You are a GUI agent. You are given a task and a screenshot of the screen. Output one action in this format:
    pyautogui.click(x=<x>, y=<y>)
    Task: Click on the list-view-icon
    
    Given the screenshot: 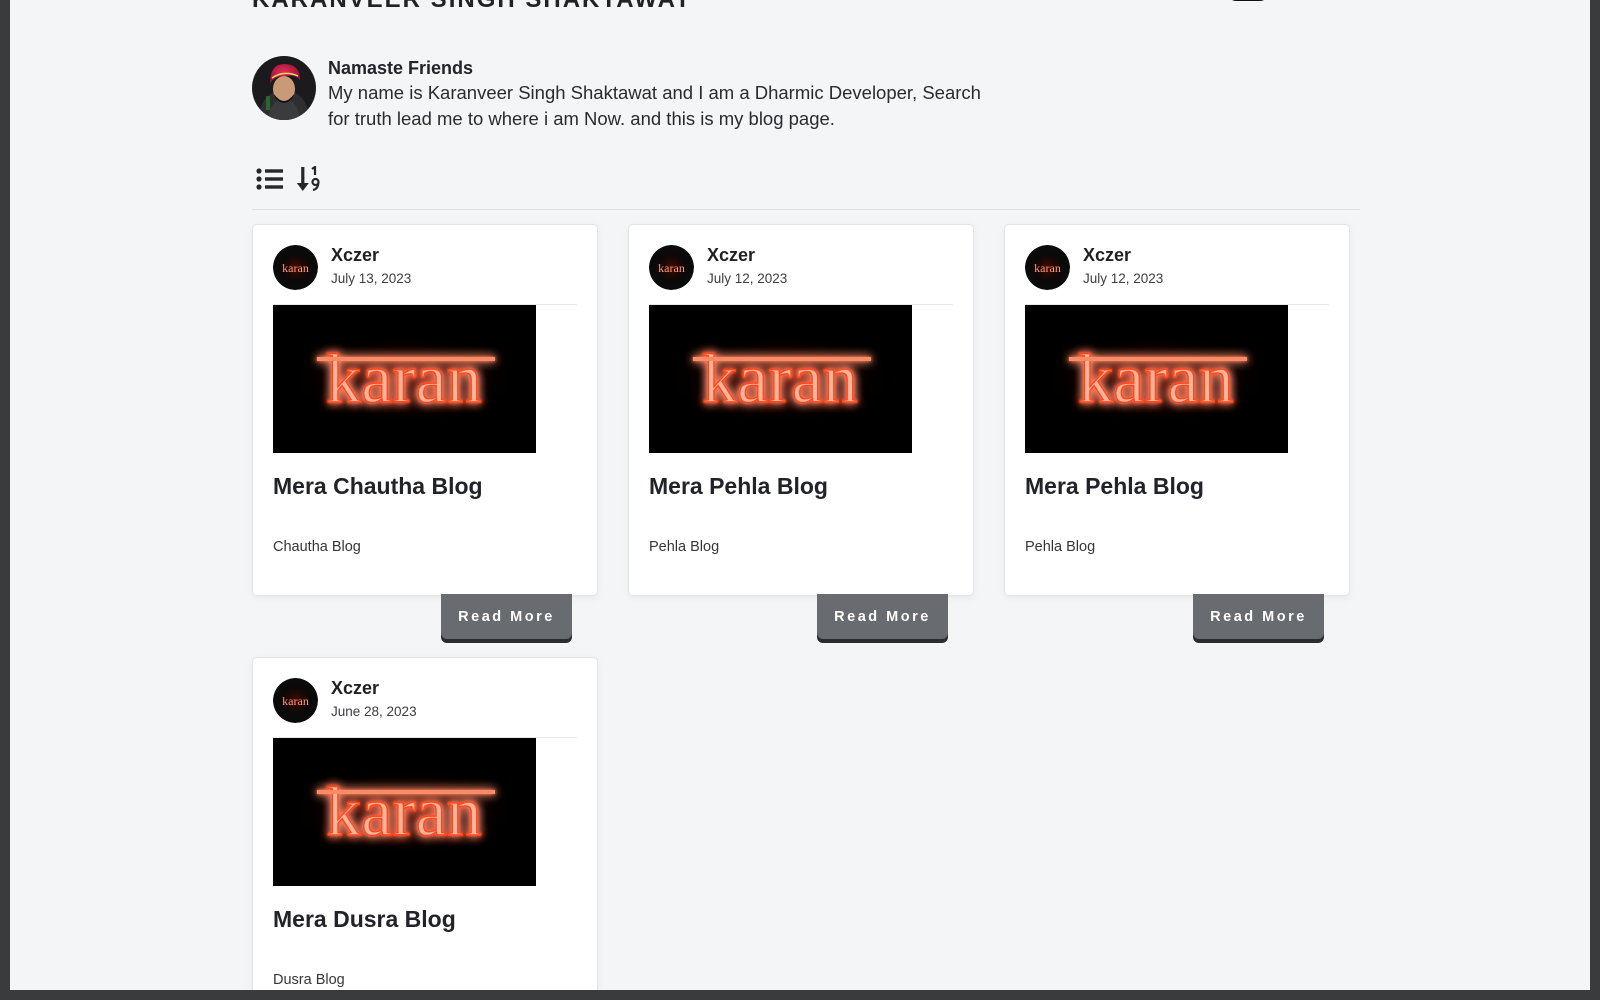 What is the action you would take?
    pyautogui.click(x=270, y=182)
    